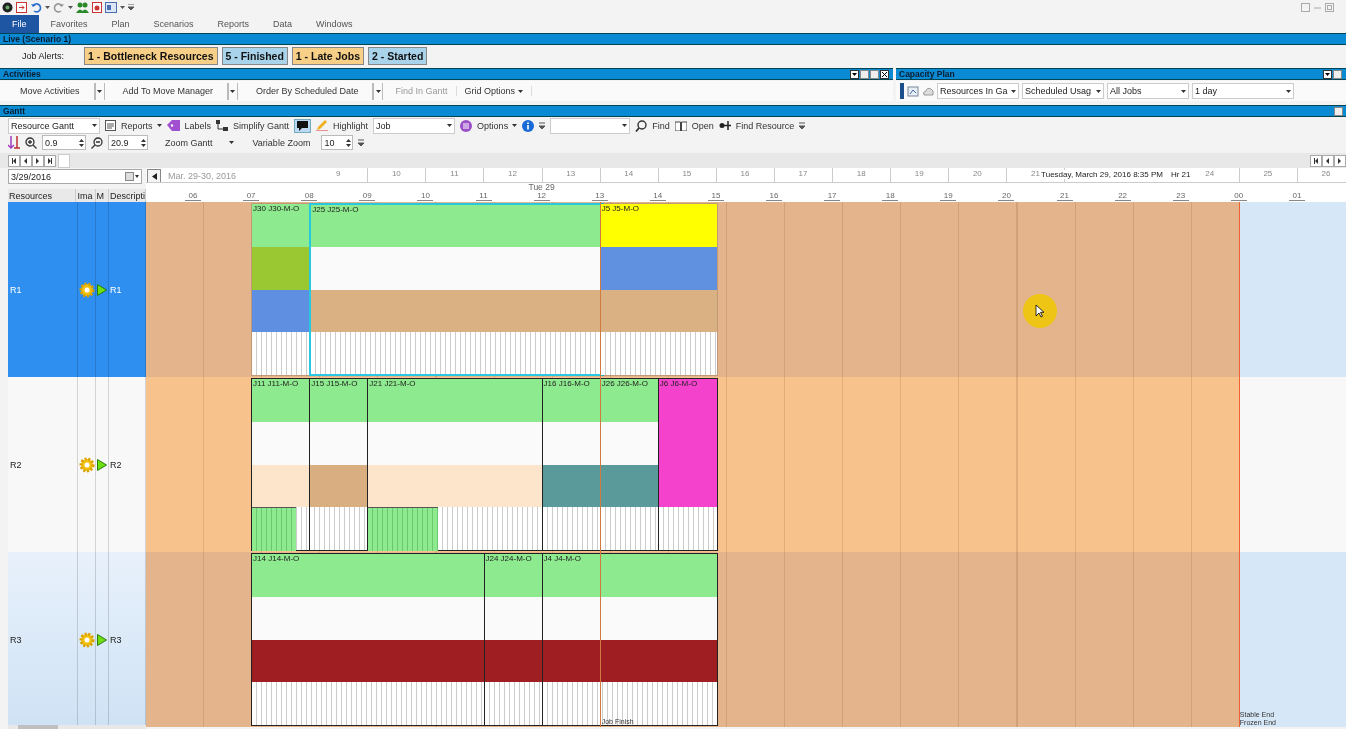 The image size is (1346, 729). What do you see at coordinates (19, 24) in the screenshot?
I see `menu-tab: File` at bounding box center [19, 24].